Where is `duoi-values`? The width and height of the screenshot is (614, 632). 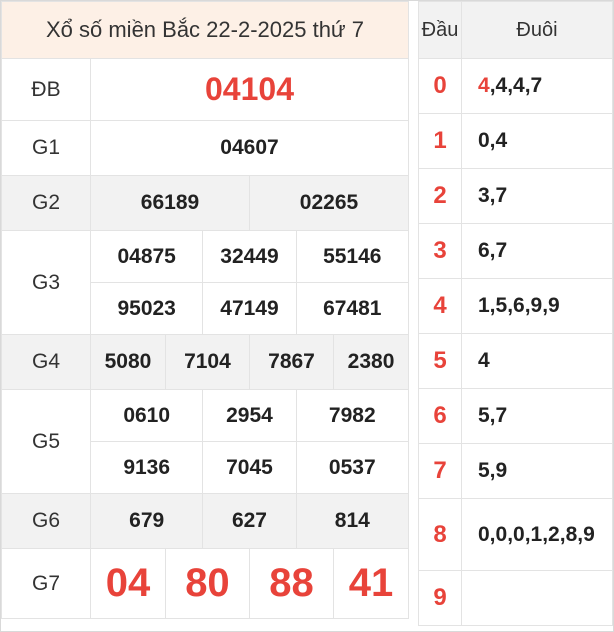
duoi-values is located at coordinates (537, 598).